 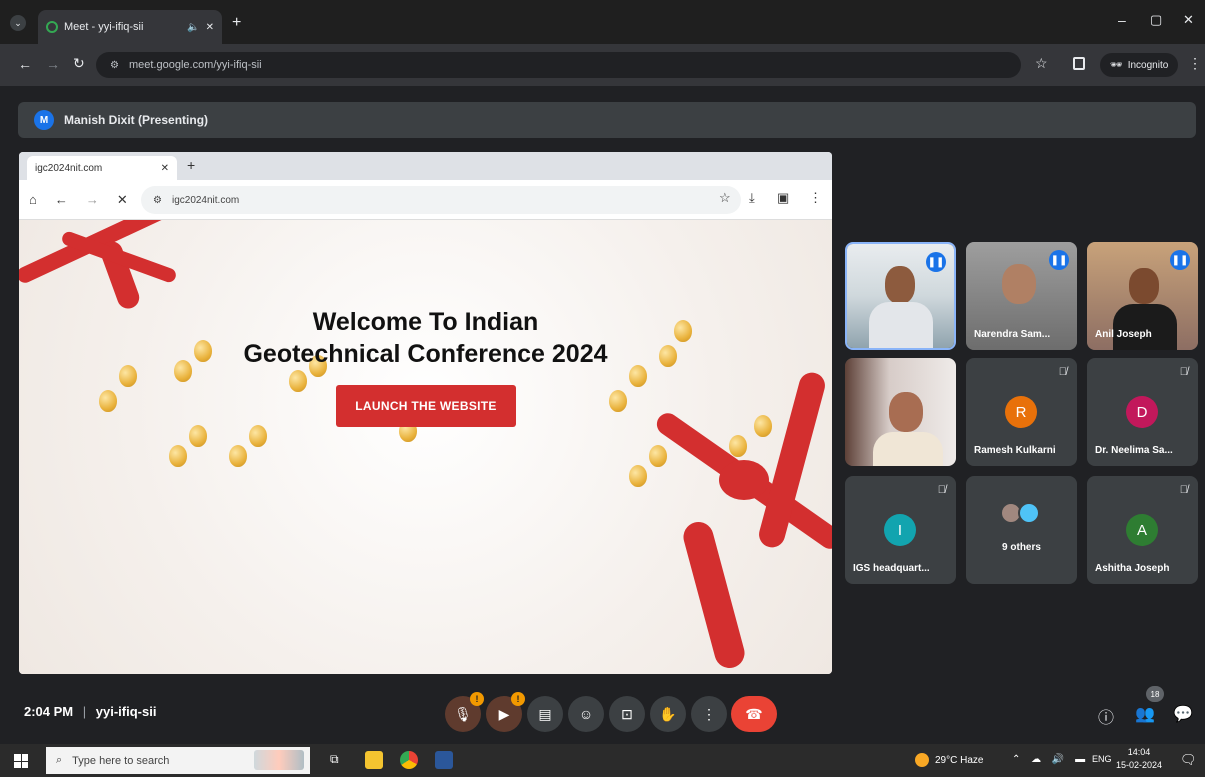 What do you see at coordinates (164, 168) in the screenshot?
I see `shared-tab-close-icon: ✕` at bounding box center [164, 168].